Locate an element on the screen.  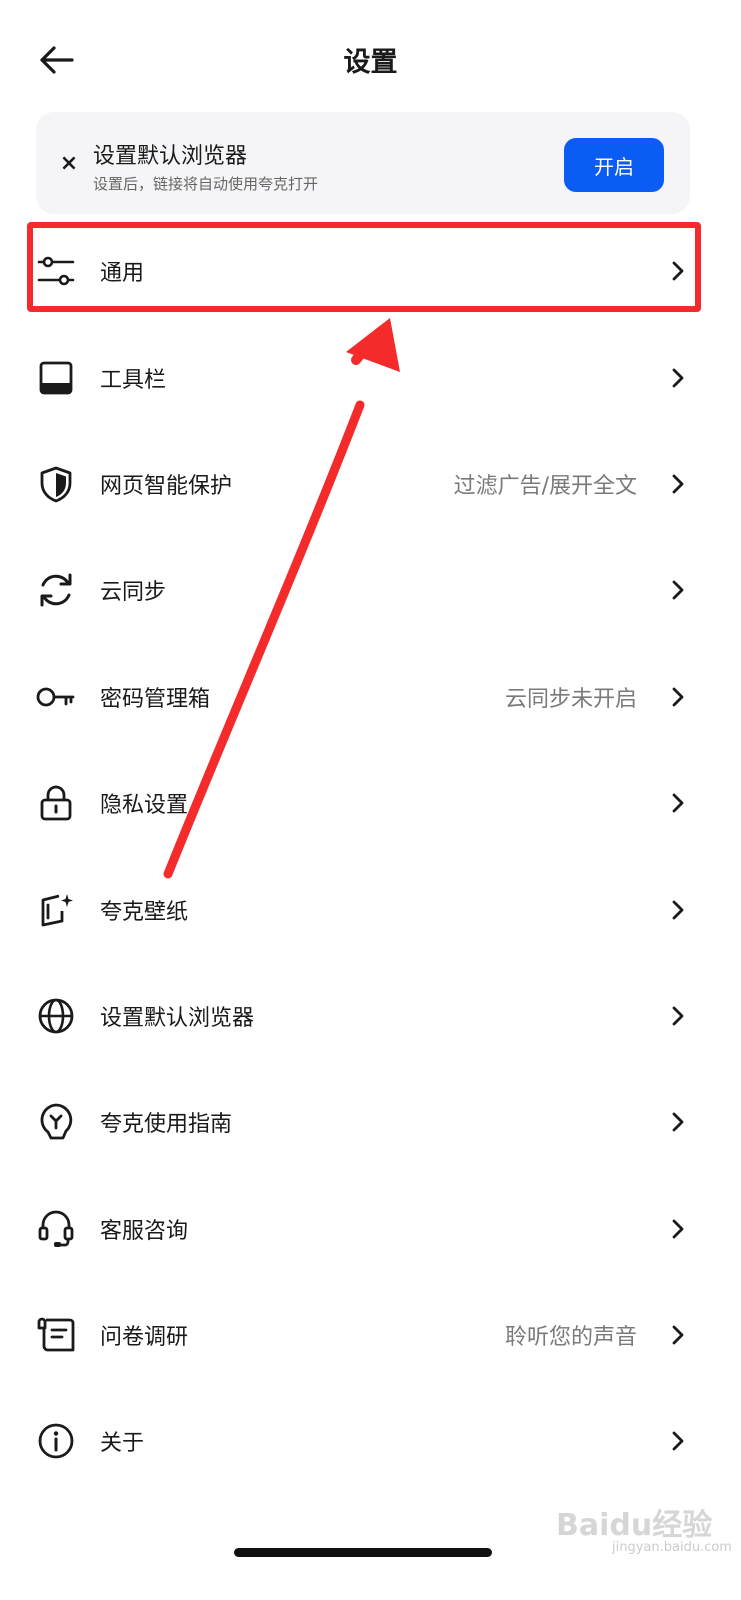
sliders-icon is located at coordinates (56, 271).